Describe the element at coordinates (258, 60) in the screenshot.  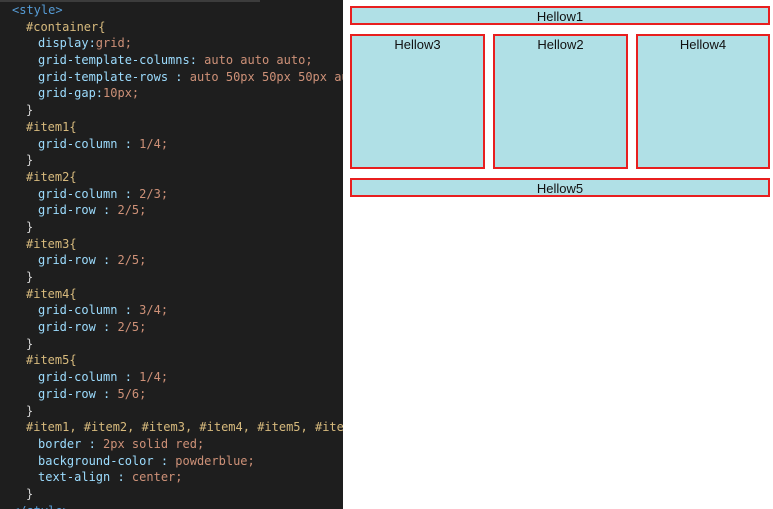
I see `code-token: auto auto auto;` at that location.